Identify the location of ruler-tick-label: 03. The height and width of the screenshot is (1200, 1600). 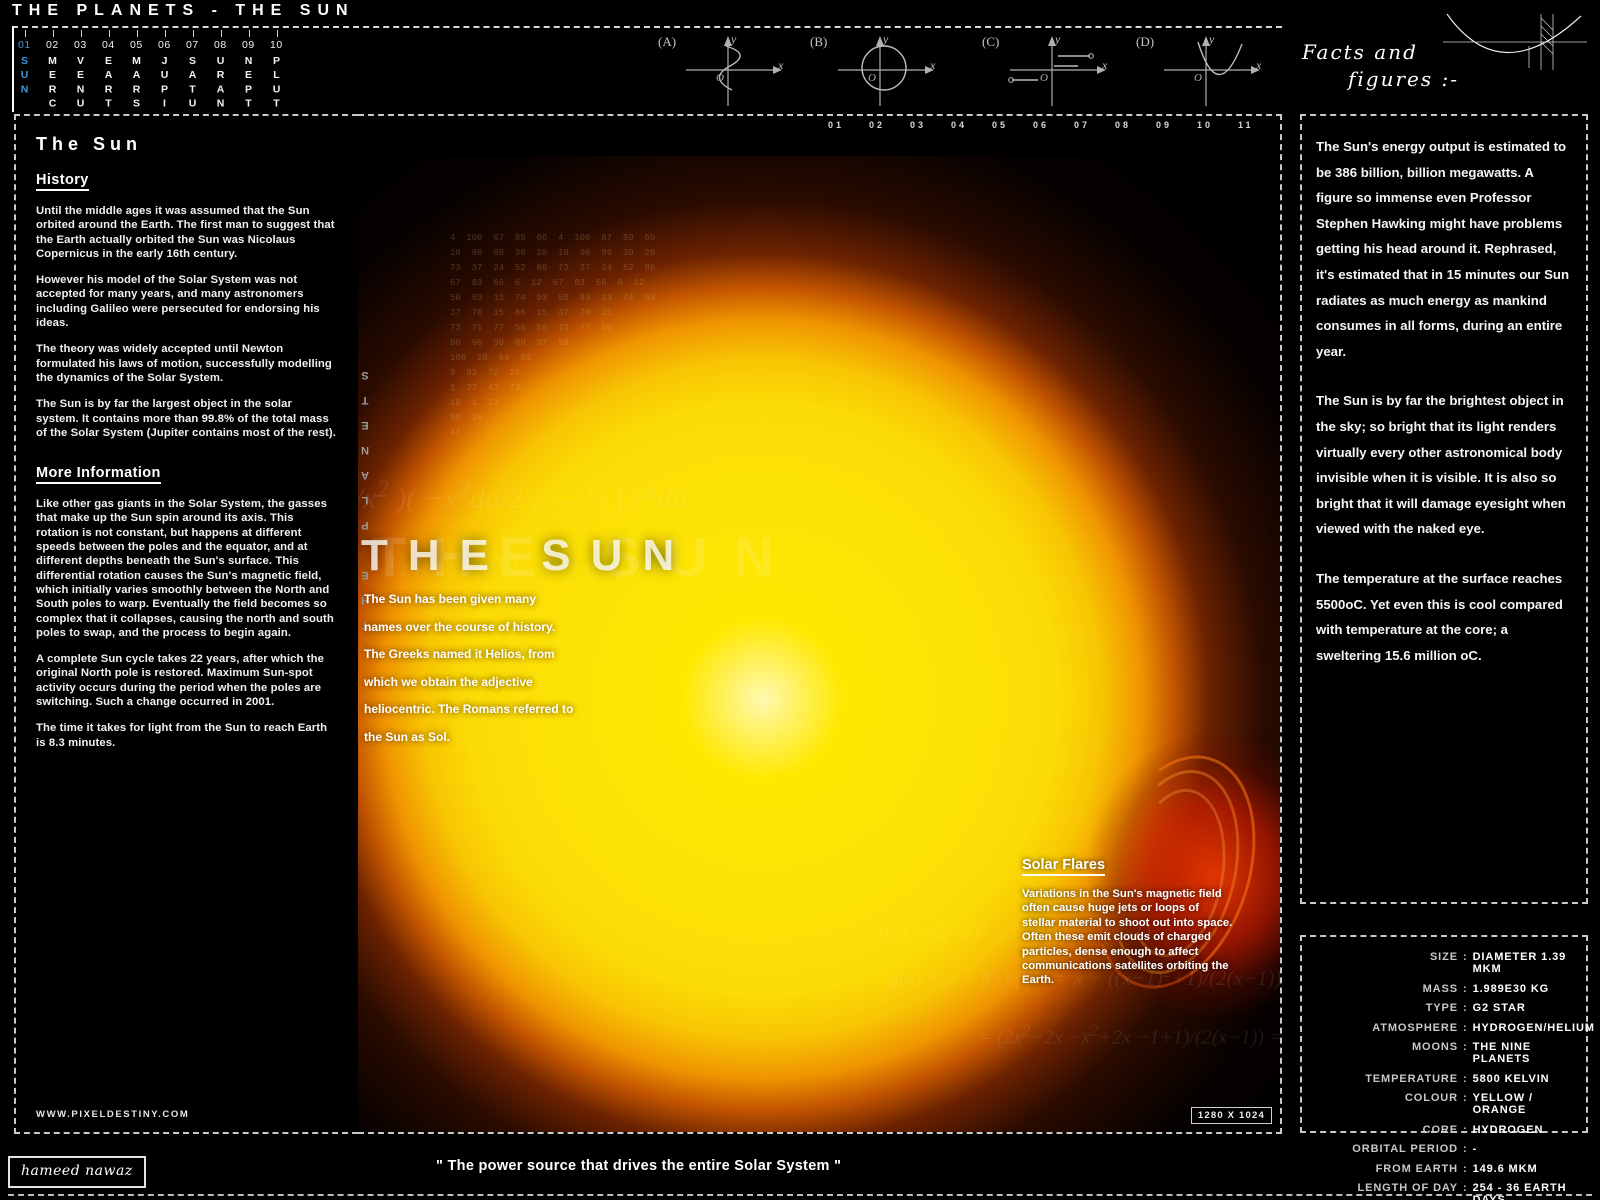
(918, 125).